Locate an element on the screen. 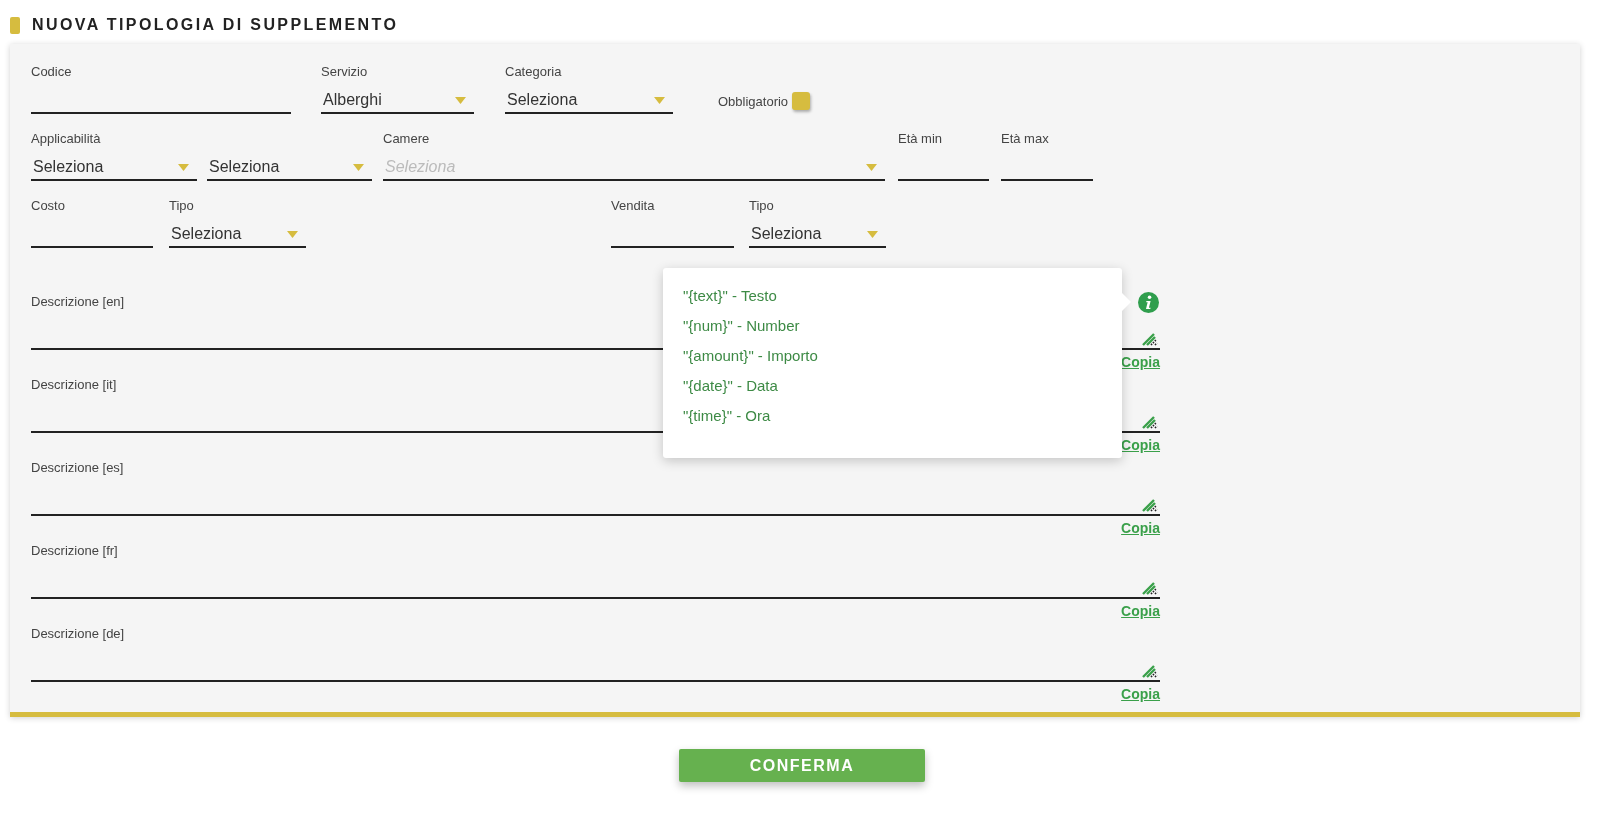  field-label: Descrizione [it] is located at coordinates (74, 385).